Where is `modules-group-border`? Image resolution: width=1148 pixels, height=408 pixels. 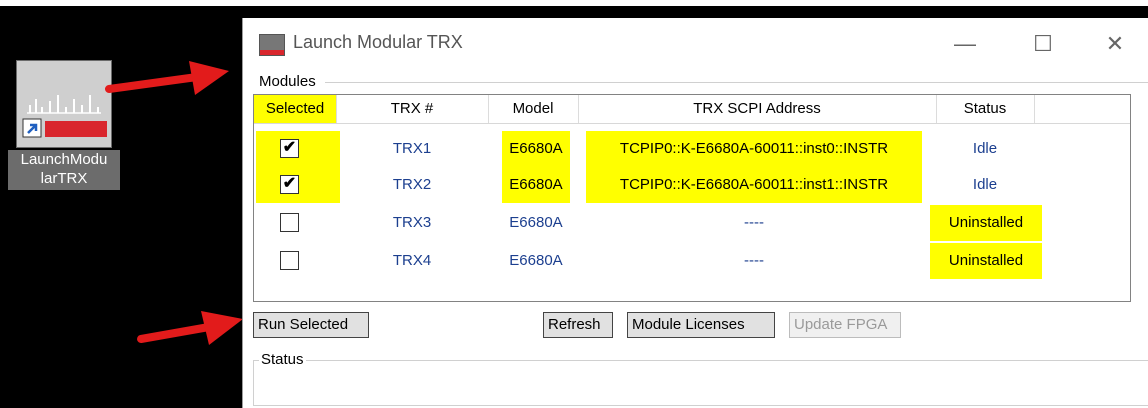 modules-group-border is located at coordinates (736, 82).